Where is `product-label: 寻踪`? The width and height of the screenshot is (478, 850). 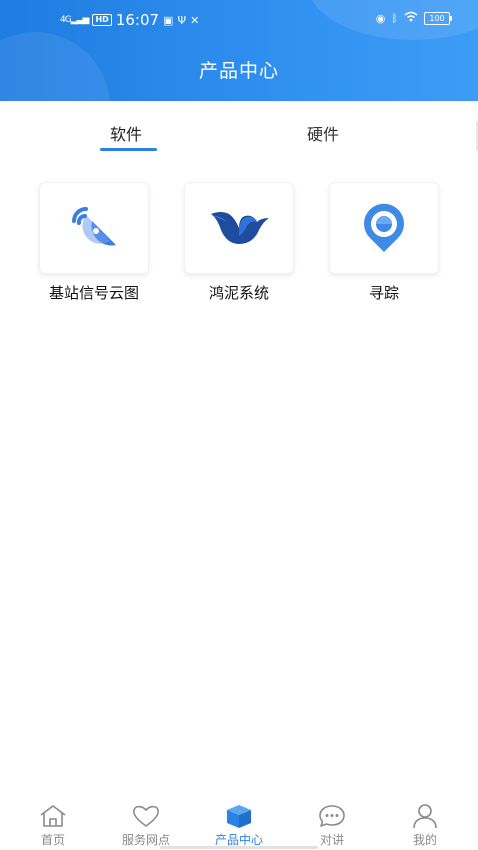
product-label: 寻踪 is located at coordinates (383, 293).